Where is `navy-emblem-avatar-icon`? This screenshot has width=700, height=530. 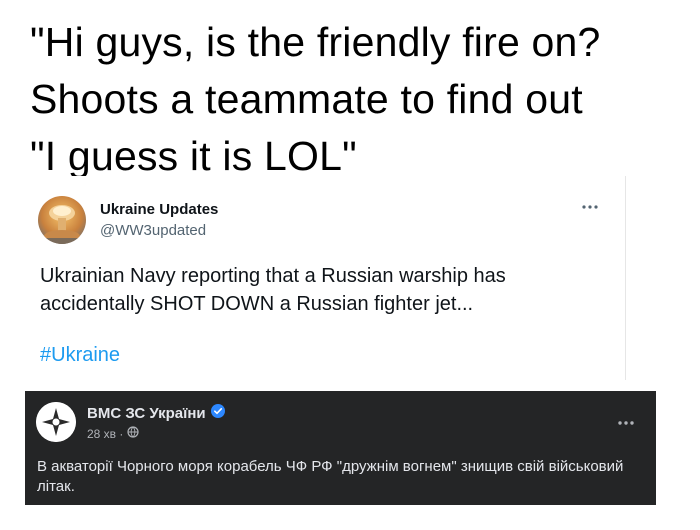
navy-emblem-avatar-icon is located at coordinates (56, 422).